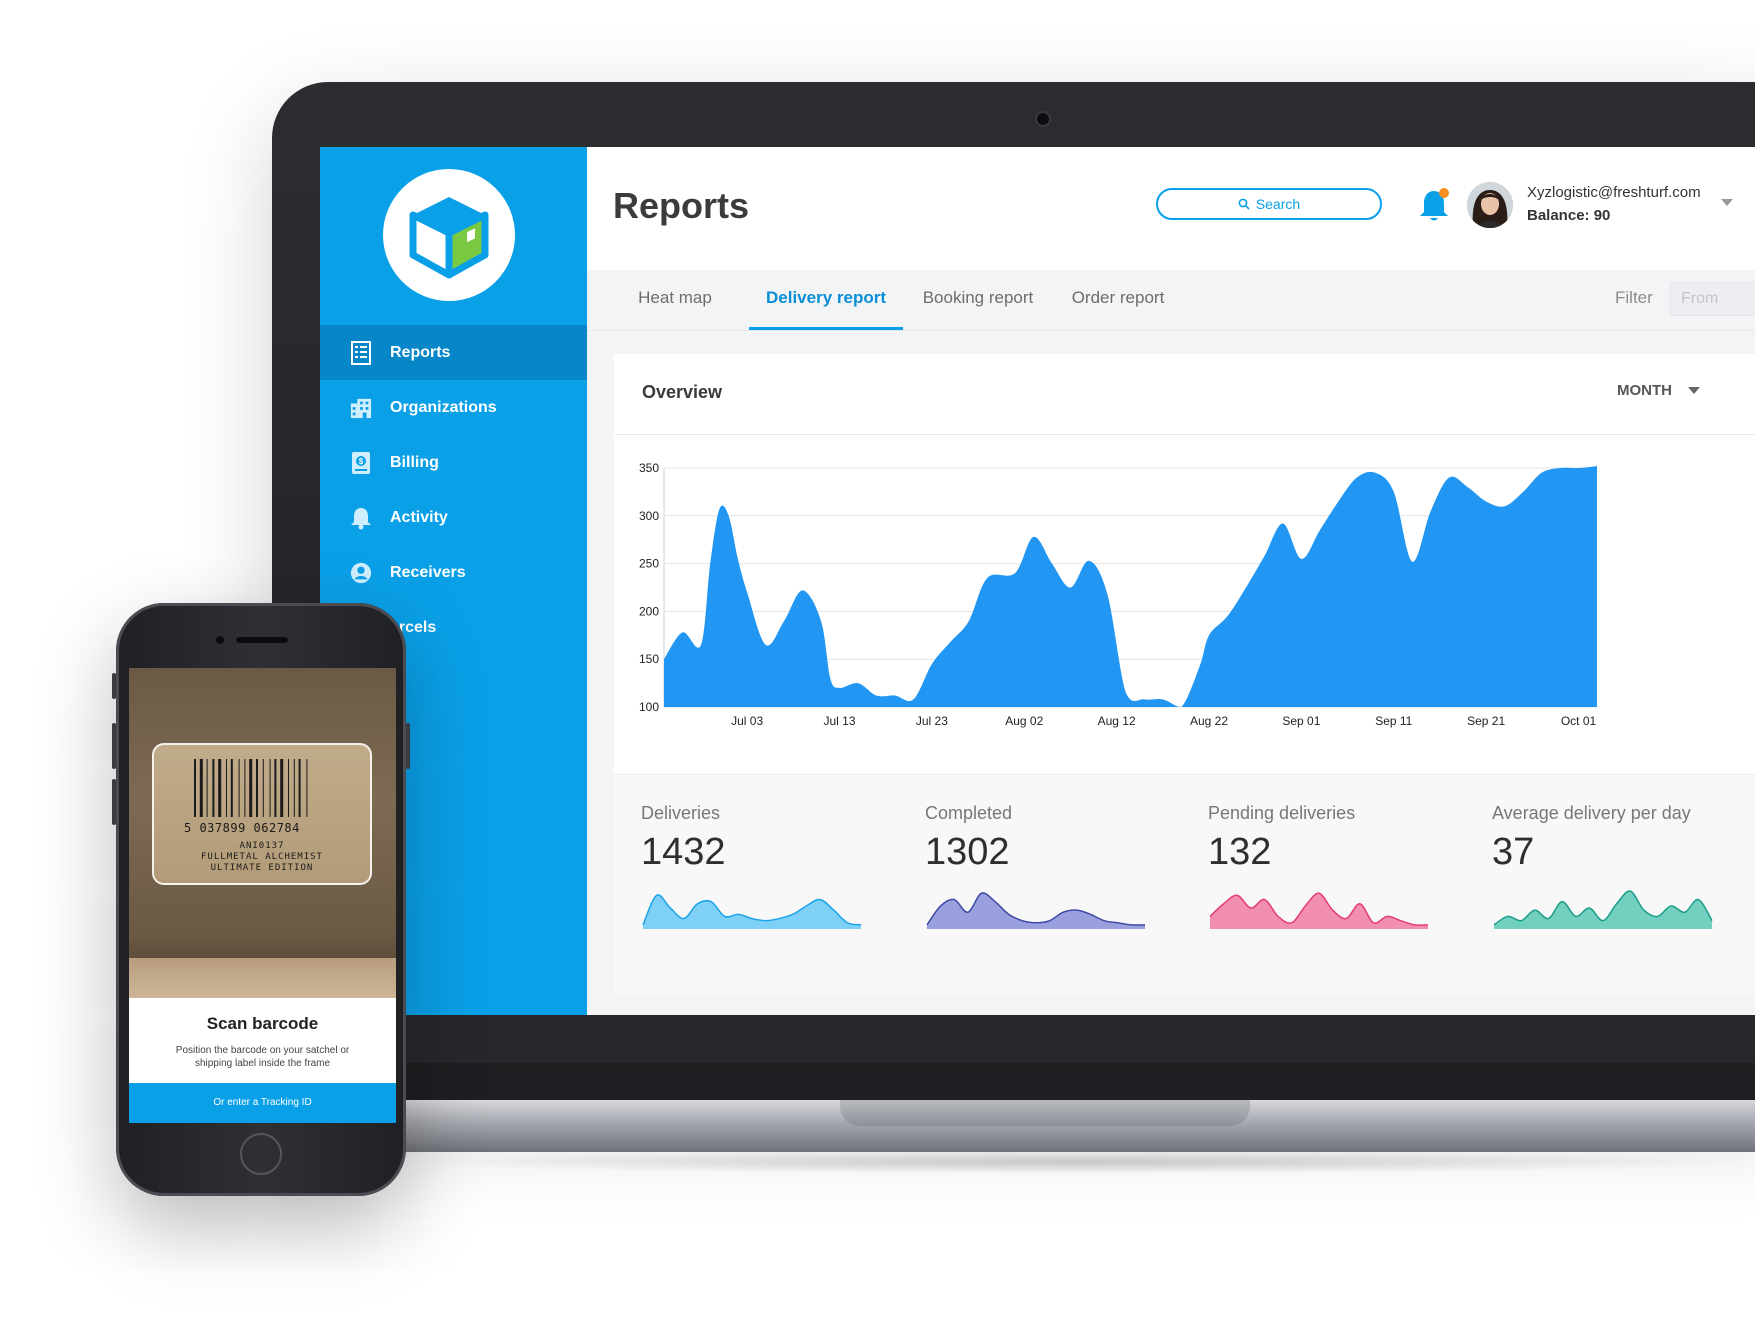  I want to click on from-date-field: From, so click(1712, 299).